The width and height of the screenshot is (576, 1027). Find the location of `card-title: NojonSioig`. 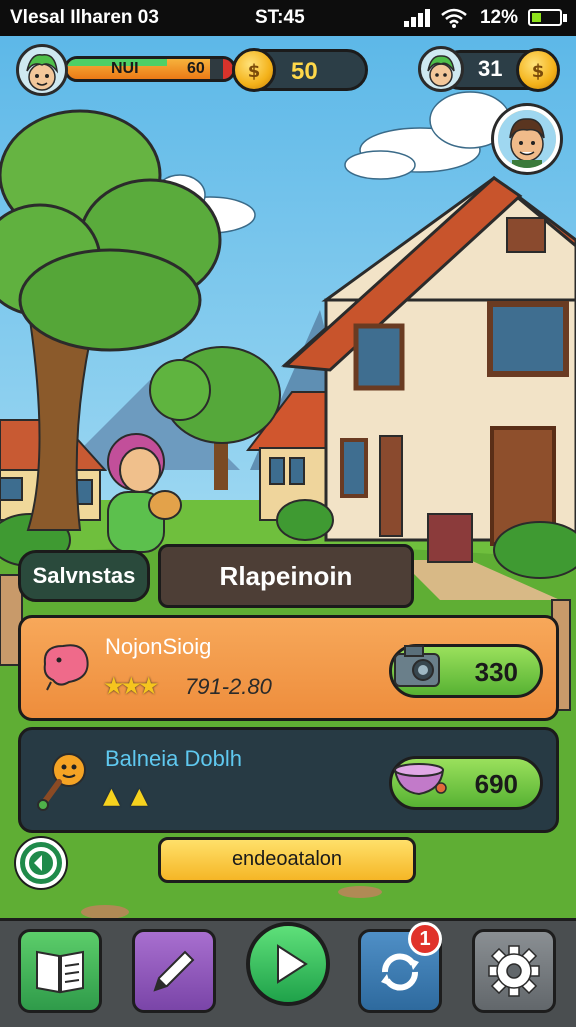

card-title: NojonSioig is located at coordinates (158, 646).